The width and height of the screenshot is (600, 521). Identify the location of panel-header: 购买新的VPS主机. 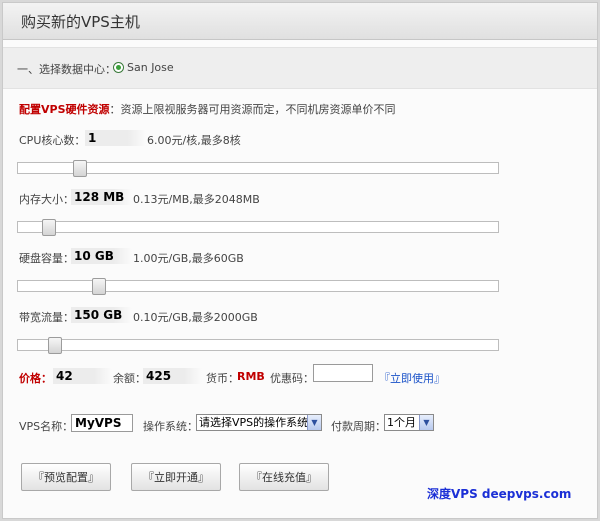
(300, 21).